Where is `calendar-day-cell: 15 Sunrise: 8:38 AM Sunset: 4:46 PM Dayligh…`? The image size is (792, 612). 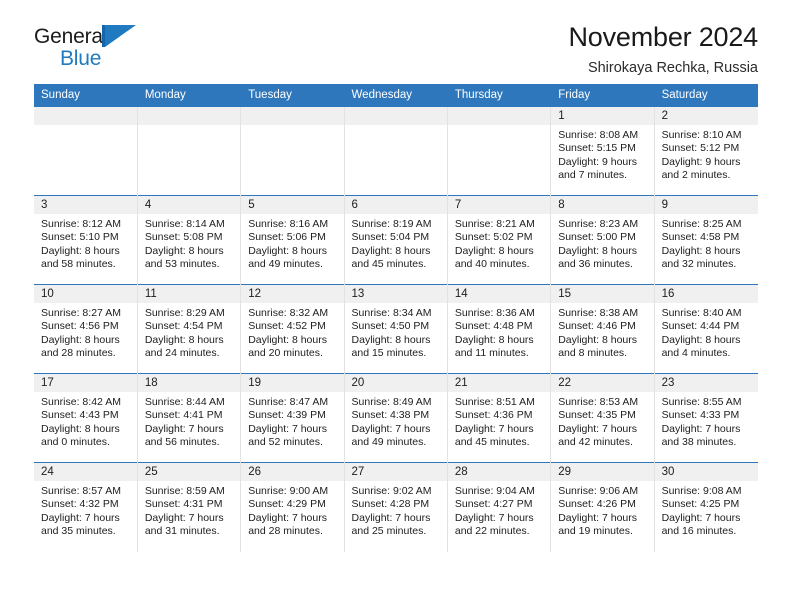
calendar-day-cell: 15 Sunrise: 8:38 AM Sunset: 4:46 PM Dayligh… is located at coordinates (602, 329).